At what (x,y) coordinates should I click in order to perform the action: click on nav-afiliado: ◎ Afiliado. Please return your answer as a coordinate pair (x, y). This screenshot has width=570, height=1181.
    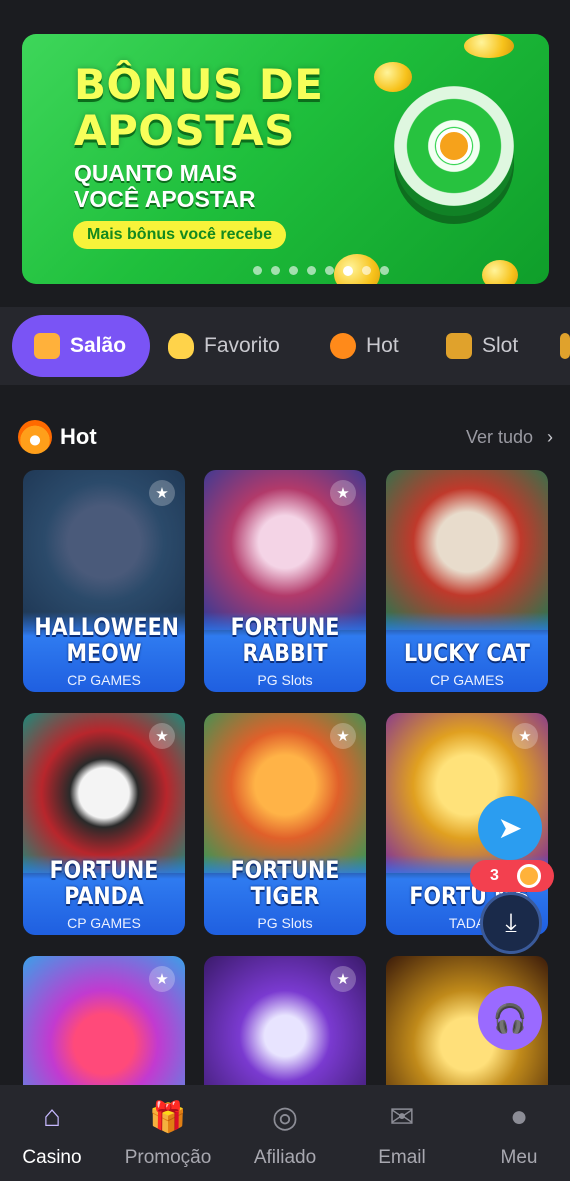
    Looking at the image, I should click on (285, 1133).